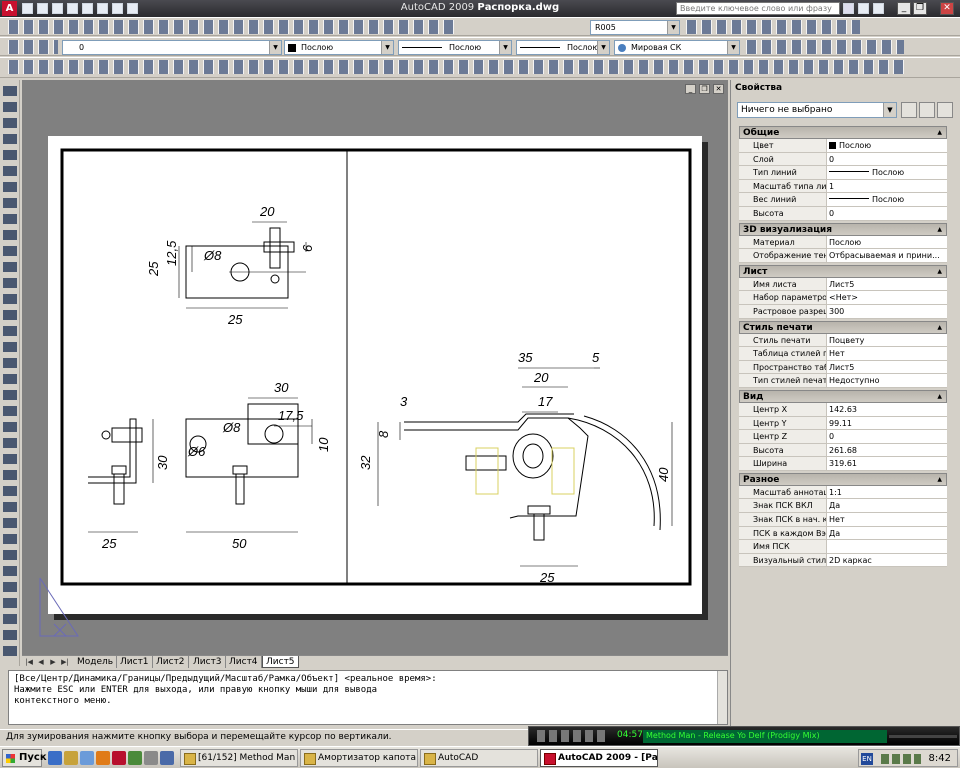 Image resolution: width=960 pixels, height=768 pixels. I want to click on tab-sheet2: Лист2, so click(171, 662).